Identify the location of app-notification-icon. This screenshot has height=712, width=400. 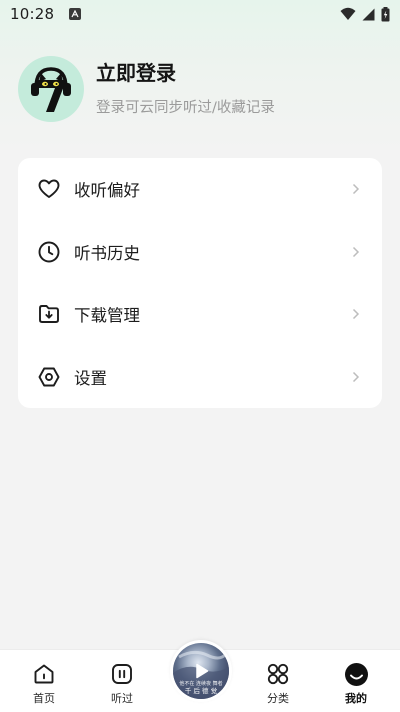
(75, 14).